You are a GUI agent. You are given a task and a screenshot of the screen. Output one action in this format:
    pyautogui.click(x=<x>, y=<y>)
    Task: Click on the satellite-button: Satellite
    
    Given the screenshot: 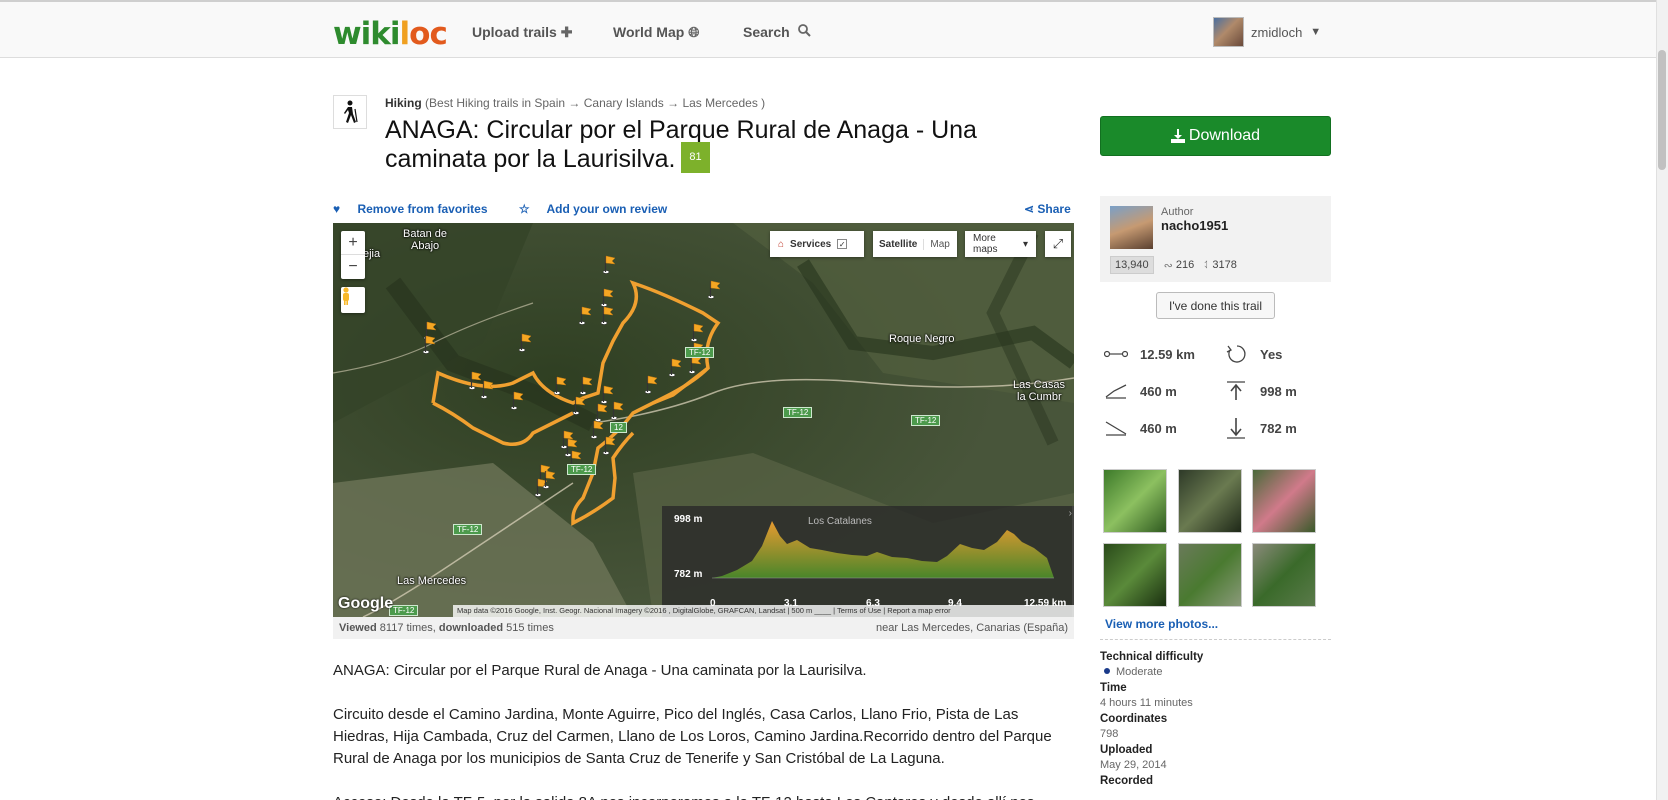 What is the action you would take?
    pyautogui.click(x=899, y=244)
    